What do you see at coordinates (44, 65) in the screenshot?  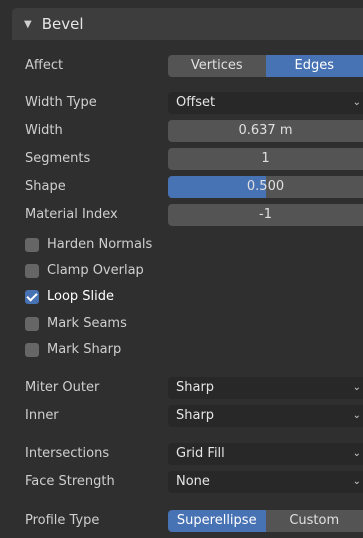 I see `affect-label: Affect` at bounding box center [44, 65].